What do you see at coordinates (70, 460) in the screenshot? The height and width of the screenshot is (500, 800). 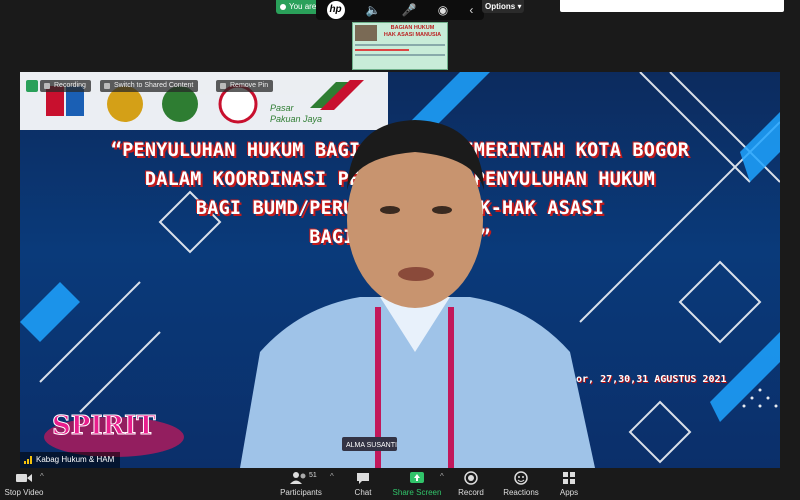 I see `participant-name-tag: Kabag Hukum & HAM` at bounding box center [70, 460].